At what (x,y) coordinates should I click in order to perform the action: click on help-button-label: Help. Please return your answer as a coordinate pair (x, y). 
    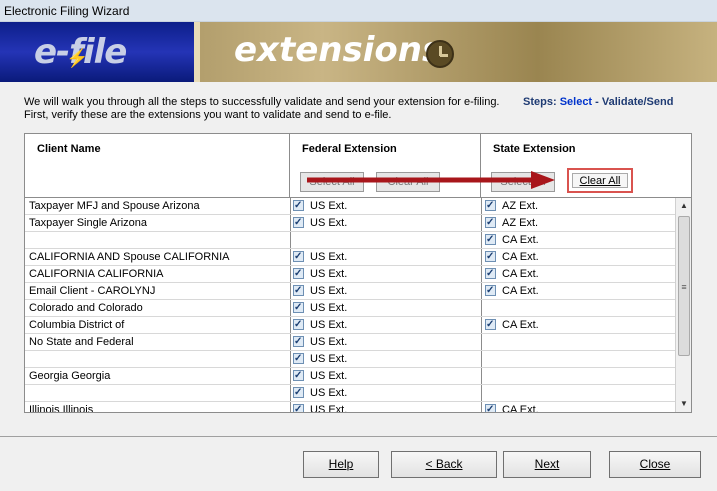
    Looking at the image, I should click on (341, 464).